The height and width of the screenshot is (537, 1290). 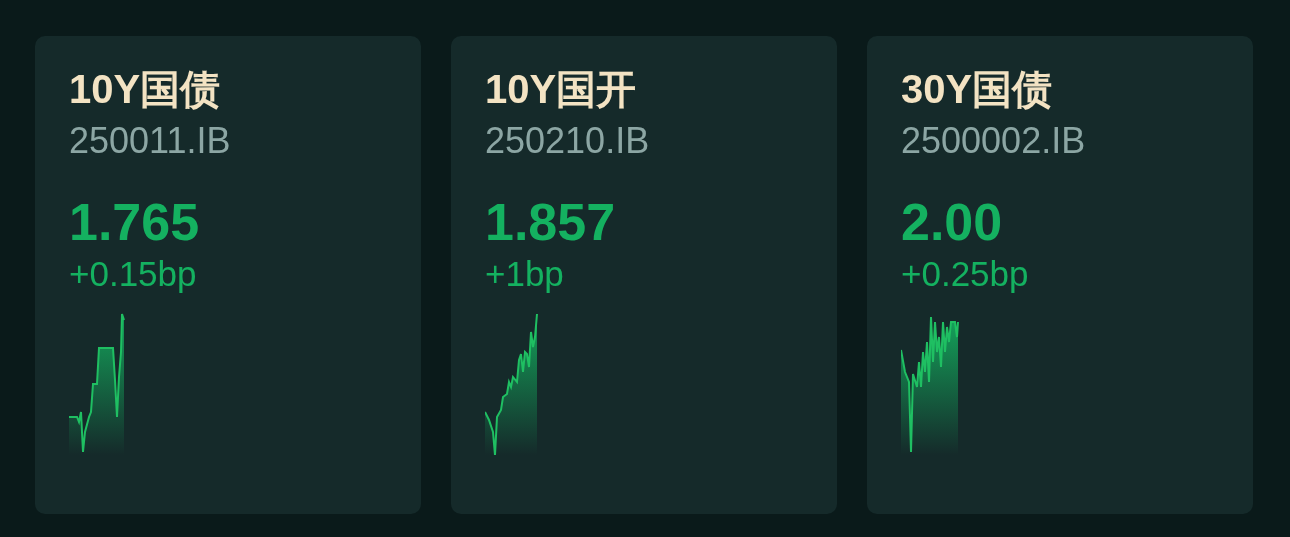 I want to click on bond-code: 250210.IB, so click(x=567, y=141).